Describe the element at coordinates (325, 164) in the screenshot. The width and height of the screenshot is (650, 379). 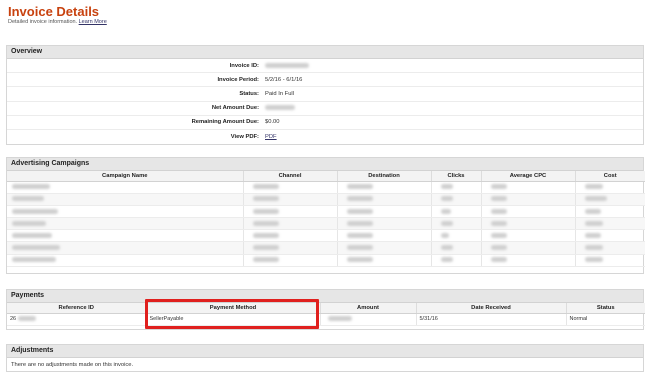
I see `campaigns-title: Advertising Campaigns` at that location.